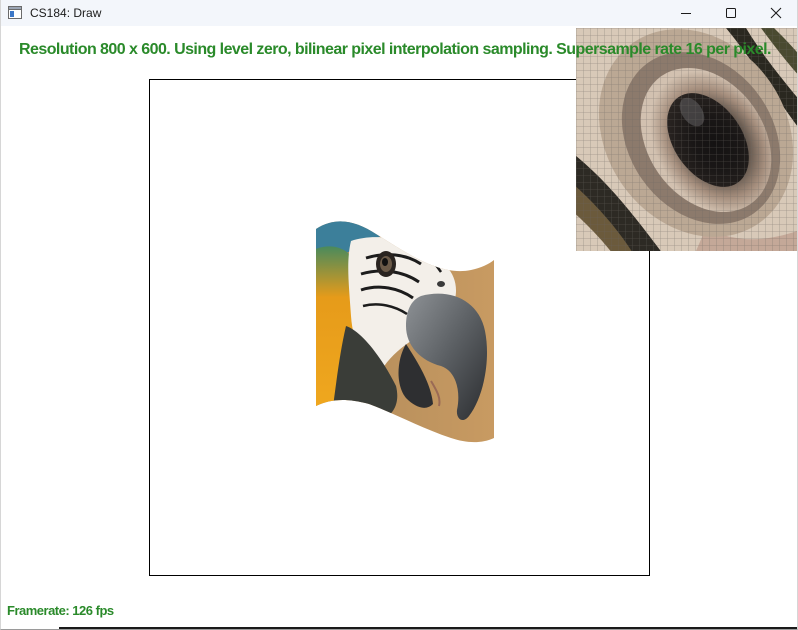 The height and width of the screenshot is (630, 798). I want to click on minimize-button, so click(686, 13).